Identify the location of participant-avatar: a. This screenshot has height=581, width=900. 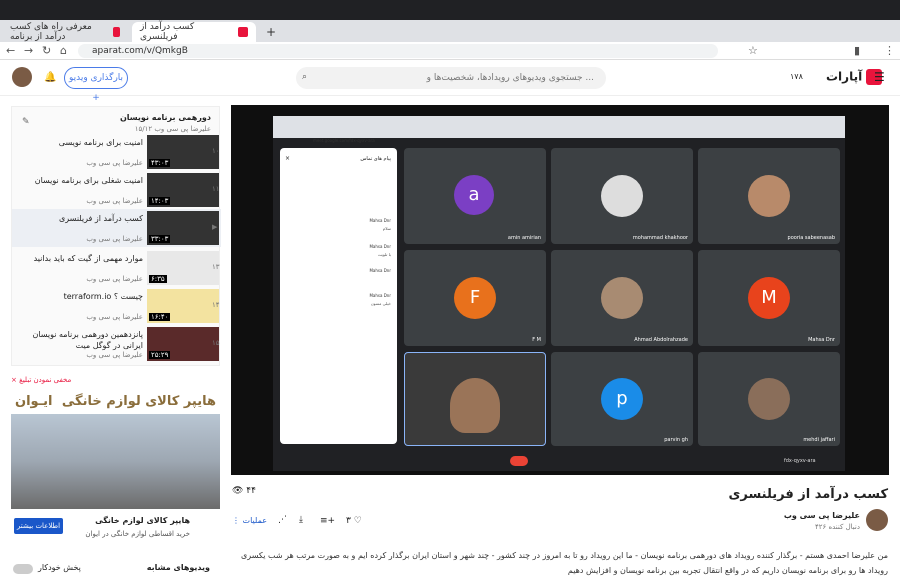
(474, 195).